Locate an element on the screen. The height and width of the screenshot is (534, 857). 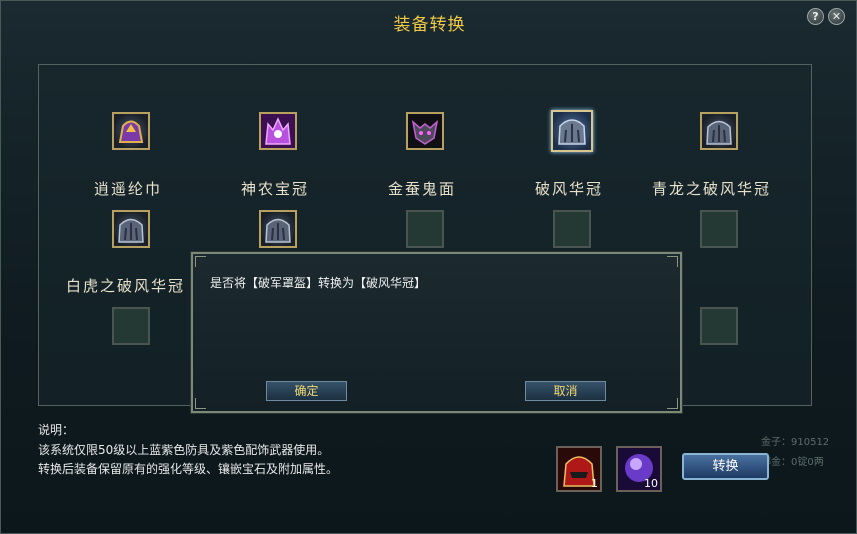
material-slot-gem: 10 is located at coordinates (639, 469).